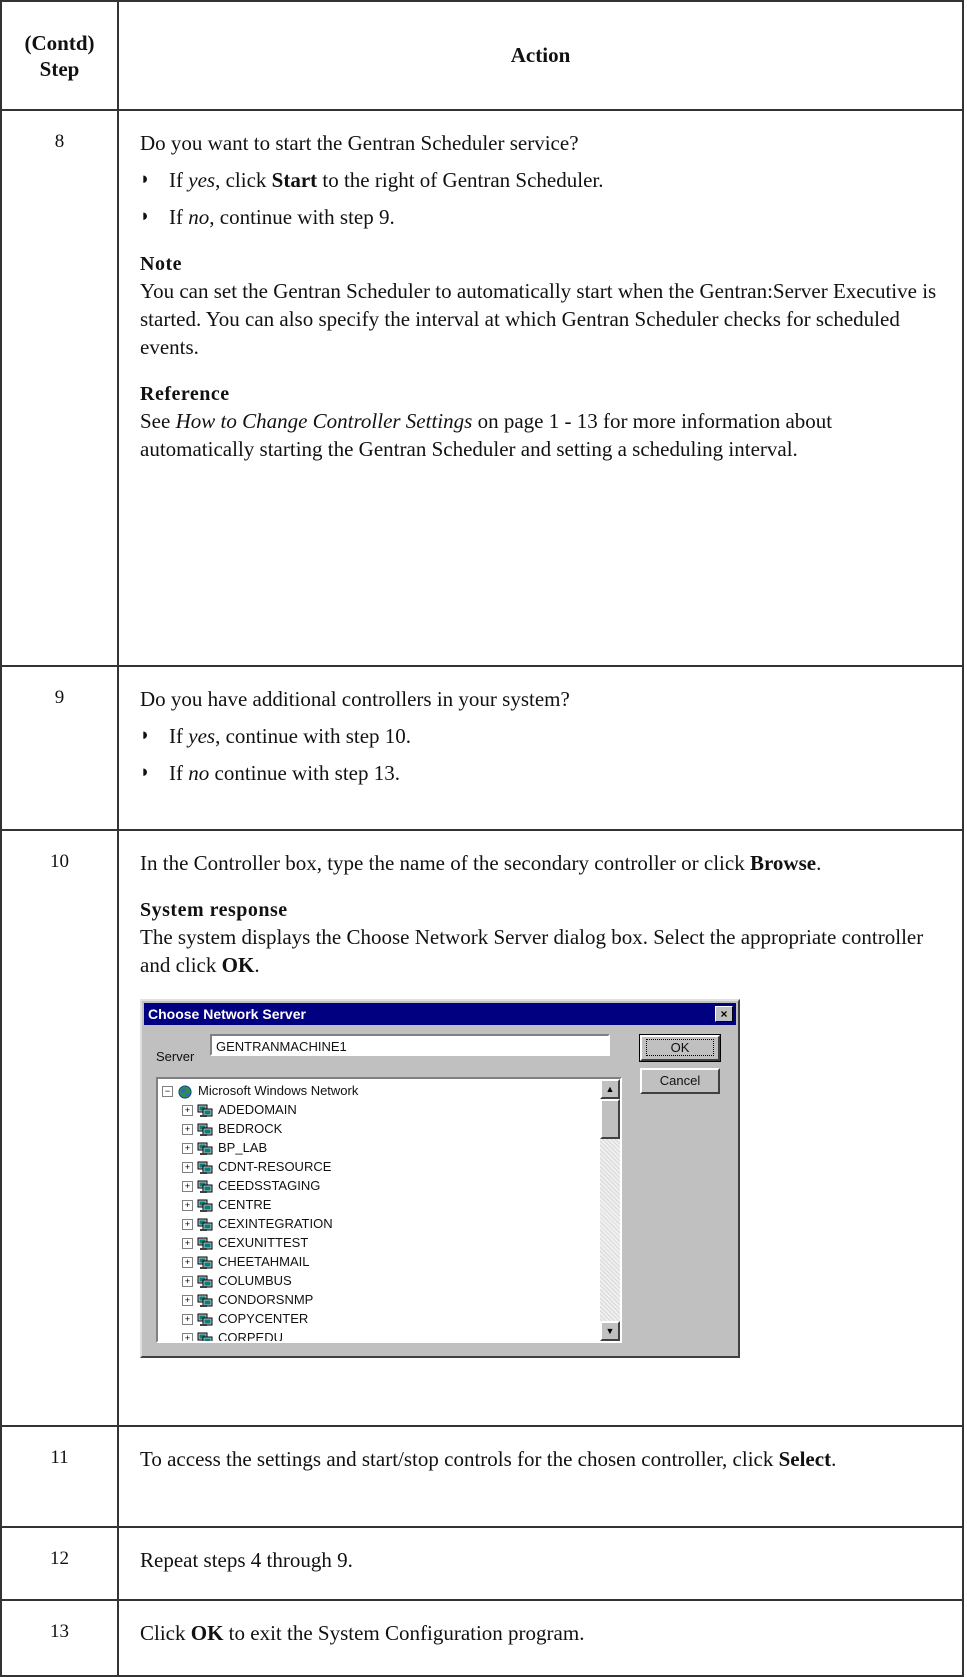 The image size is (967, 1677). Describe the element at coordinates (379, 1090) in the screenshot. I see `tree-root-item: − Microsoft Windows Network` at that location.